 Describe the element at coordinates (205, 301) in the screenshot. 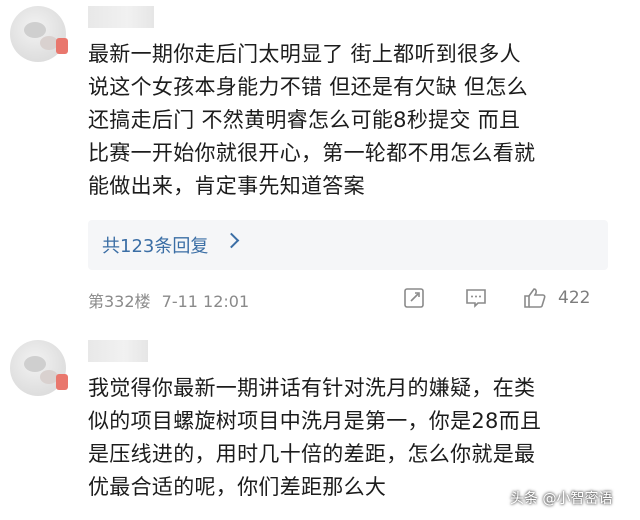

I see `comment-date: 7-11 12:01` at that location.